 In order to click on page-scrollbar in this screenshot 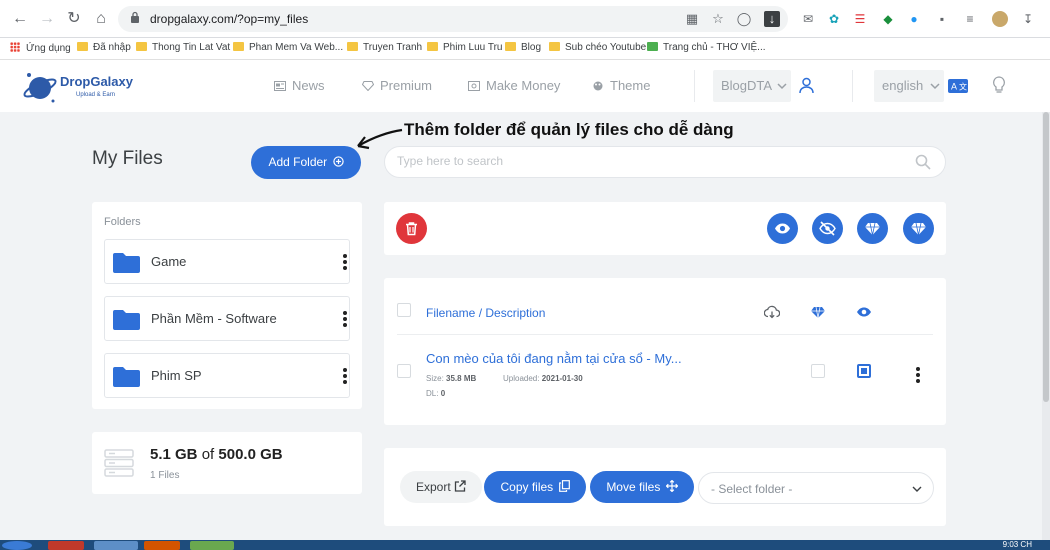, I will do `click(1046, 326)`.